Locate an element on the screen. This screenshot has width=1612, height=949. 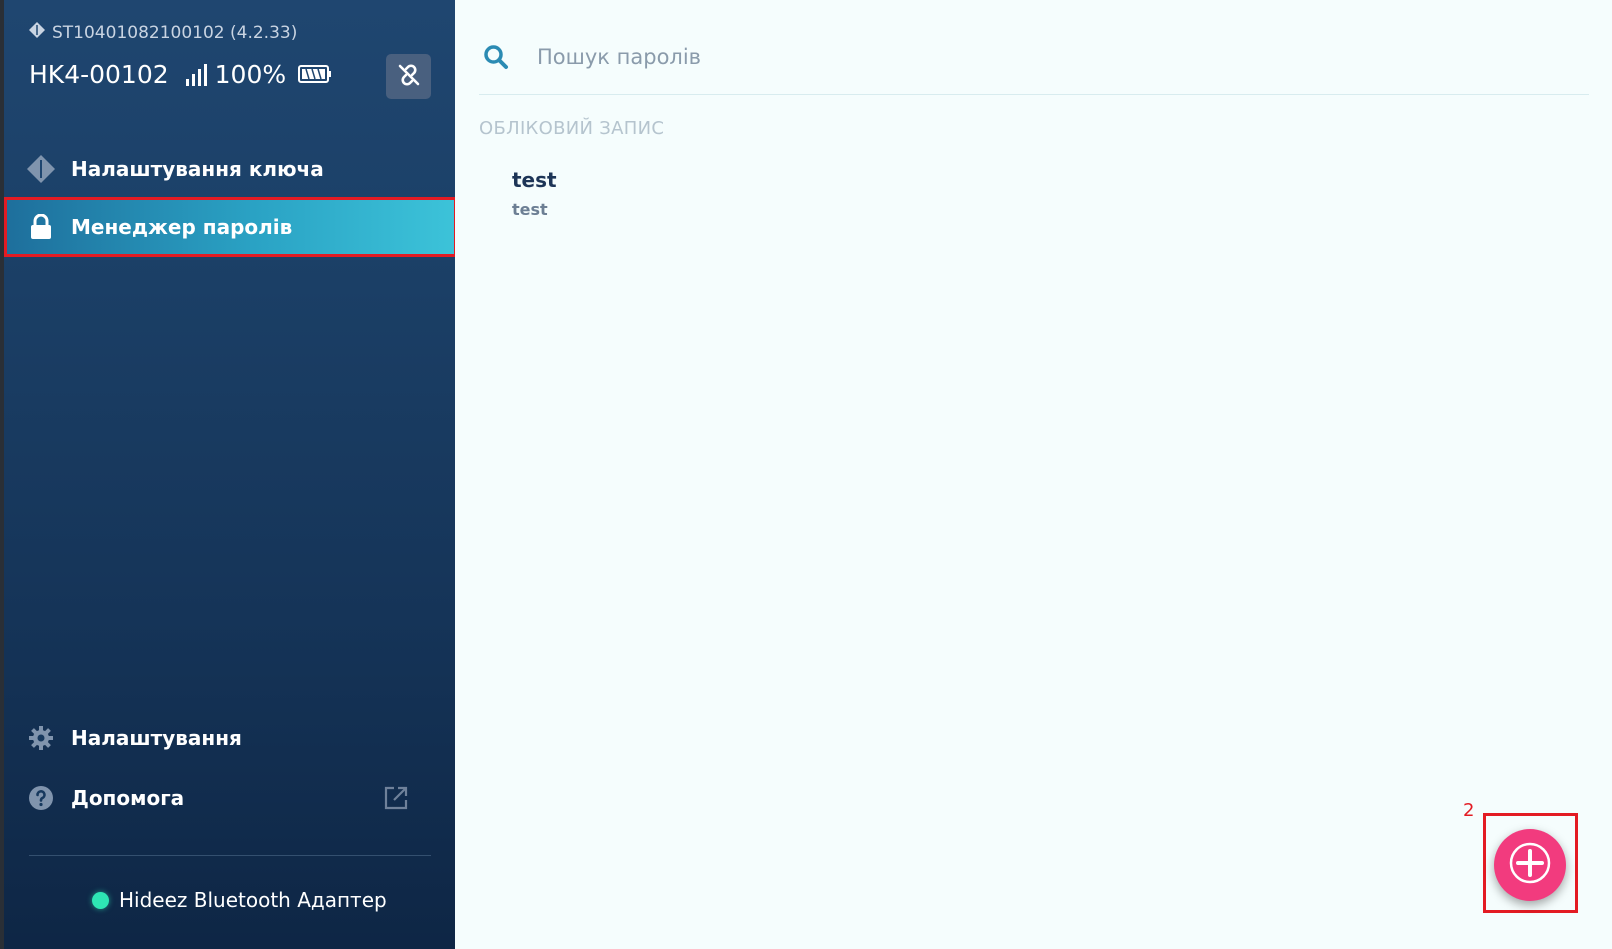
battery-percentage: 100% is located at coordinates (250, 74).